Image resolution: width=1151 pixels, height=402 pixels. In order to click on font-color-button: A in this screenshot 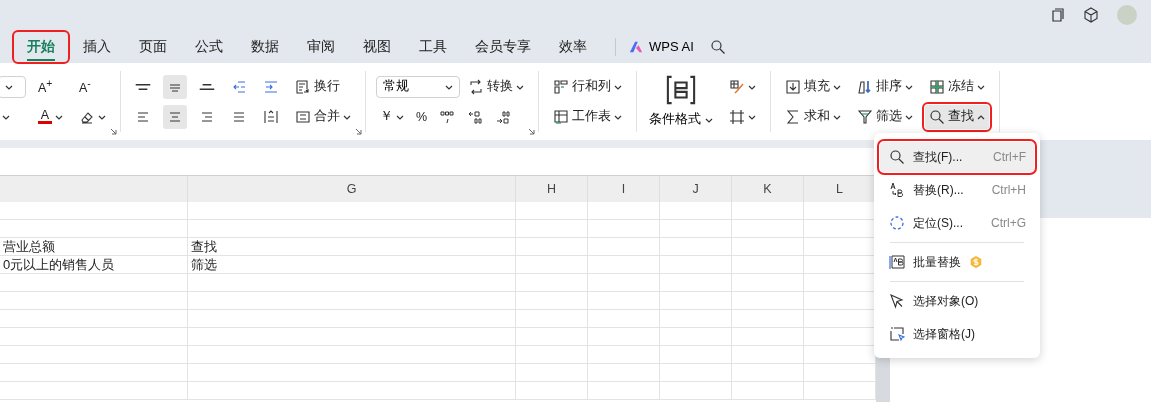, I will do `click(50, 116)`.